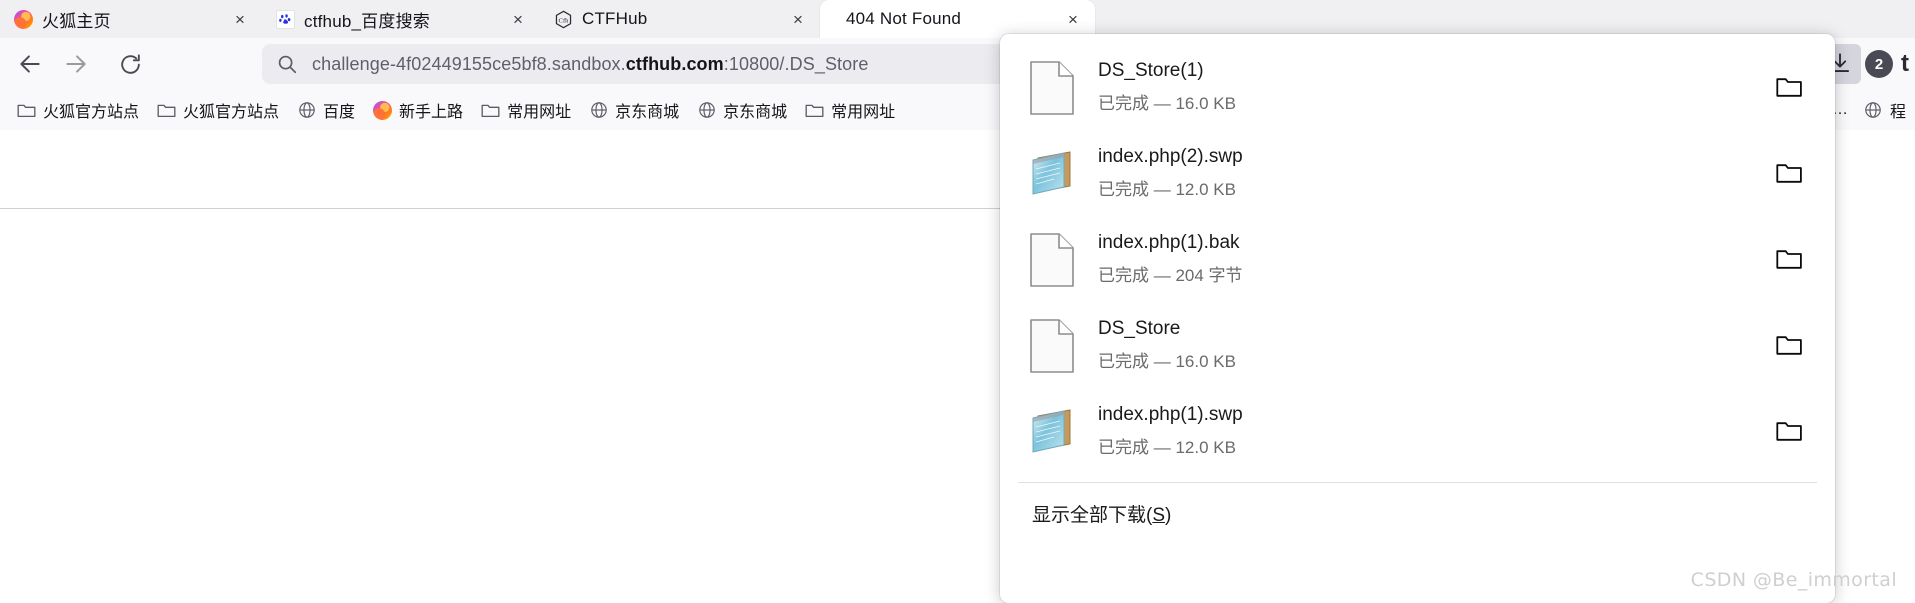  What do you see at coordinates (287, 64) in the screenshot?
I see `search-icon` at bounding box center [287, 64].